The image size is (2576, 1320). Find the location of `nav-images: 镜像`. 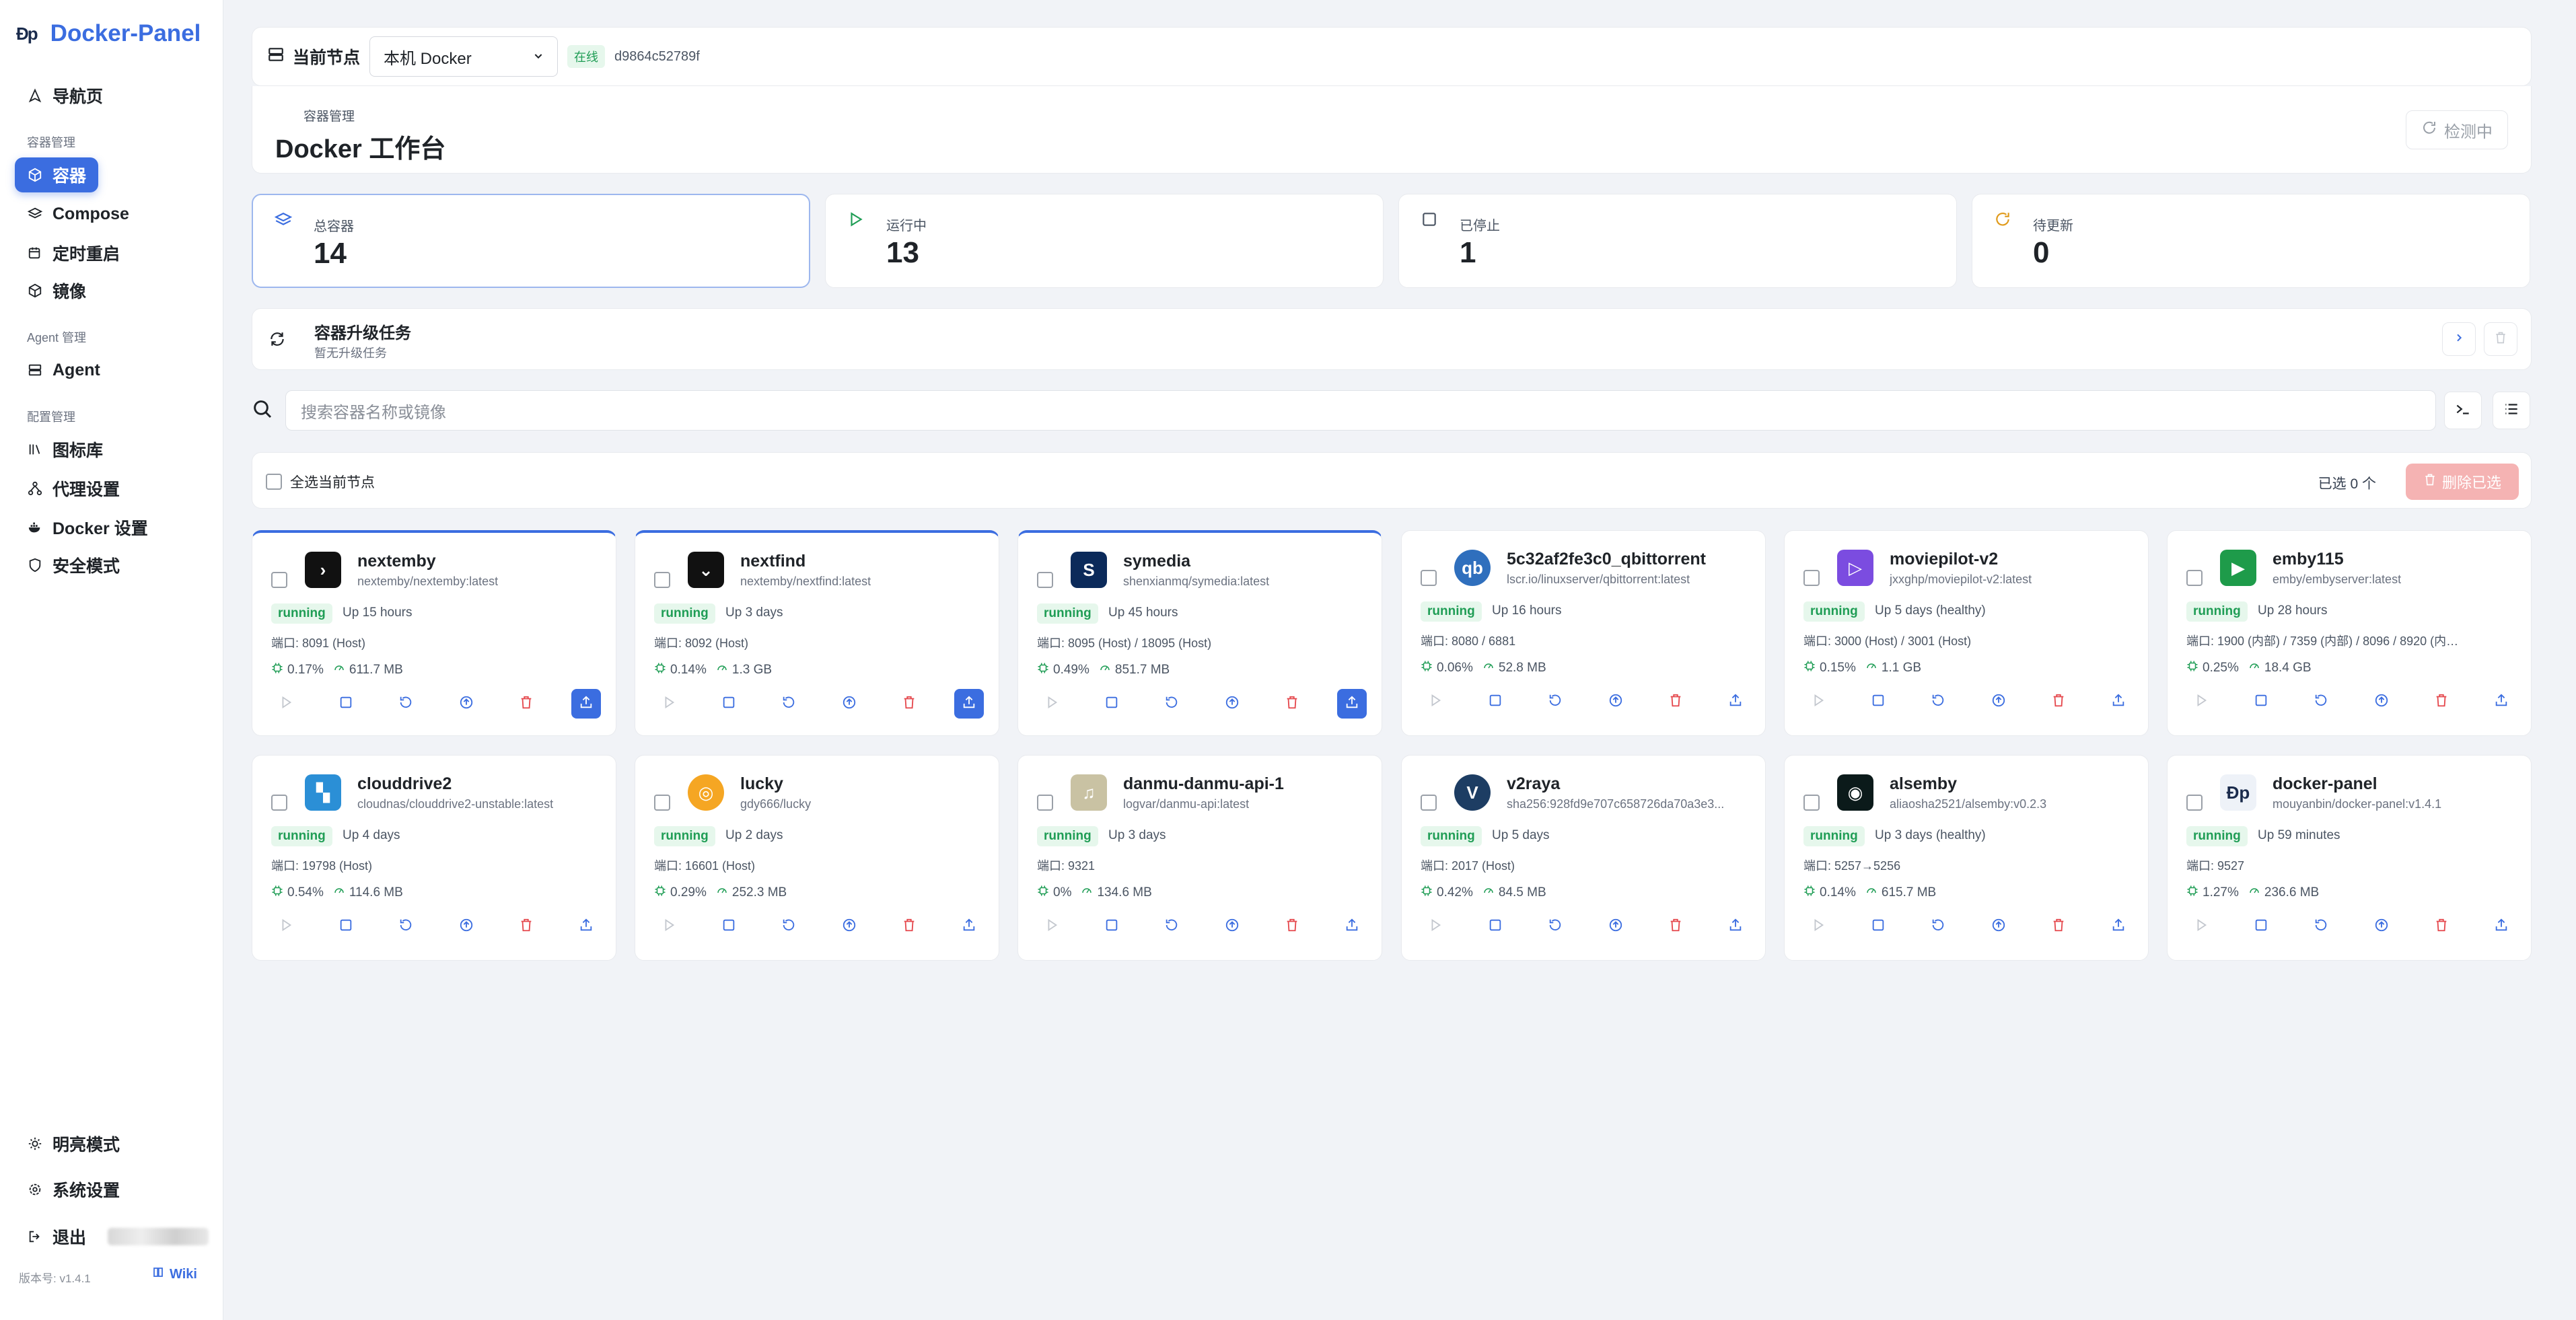

nav-images: 镜像 is located at coordinates (56, 290).